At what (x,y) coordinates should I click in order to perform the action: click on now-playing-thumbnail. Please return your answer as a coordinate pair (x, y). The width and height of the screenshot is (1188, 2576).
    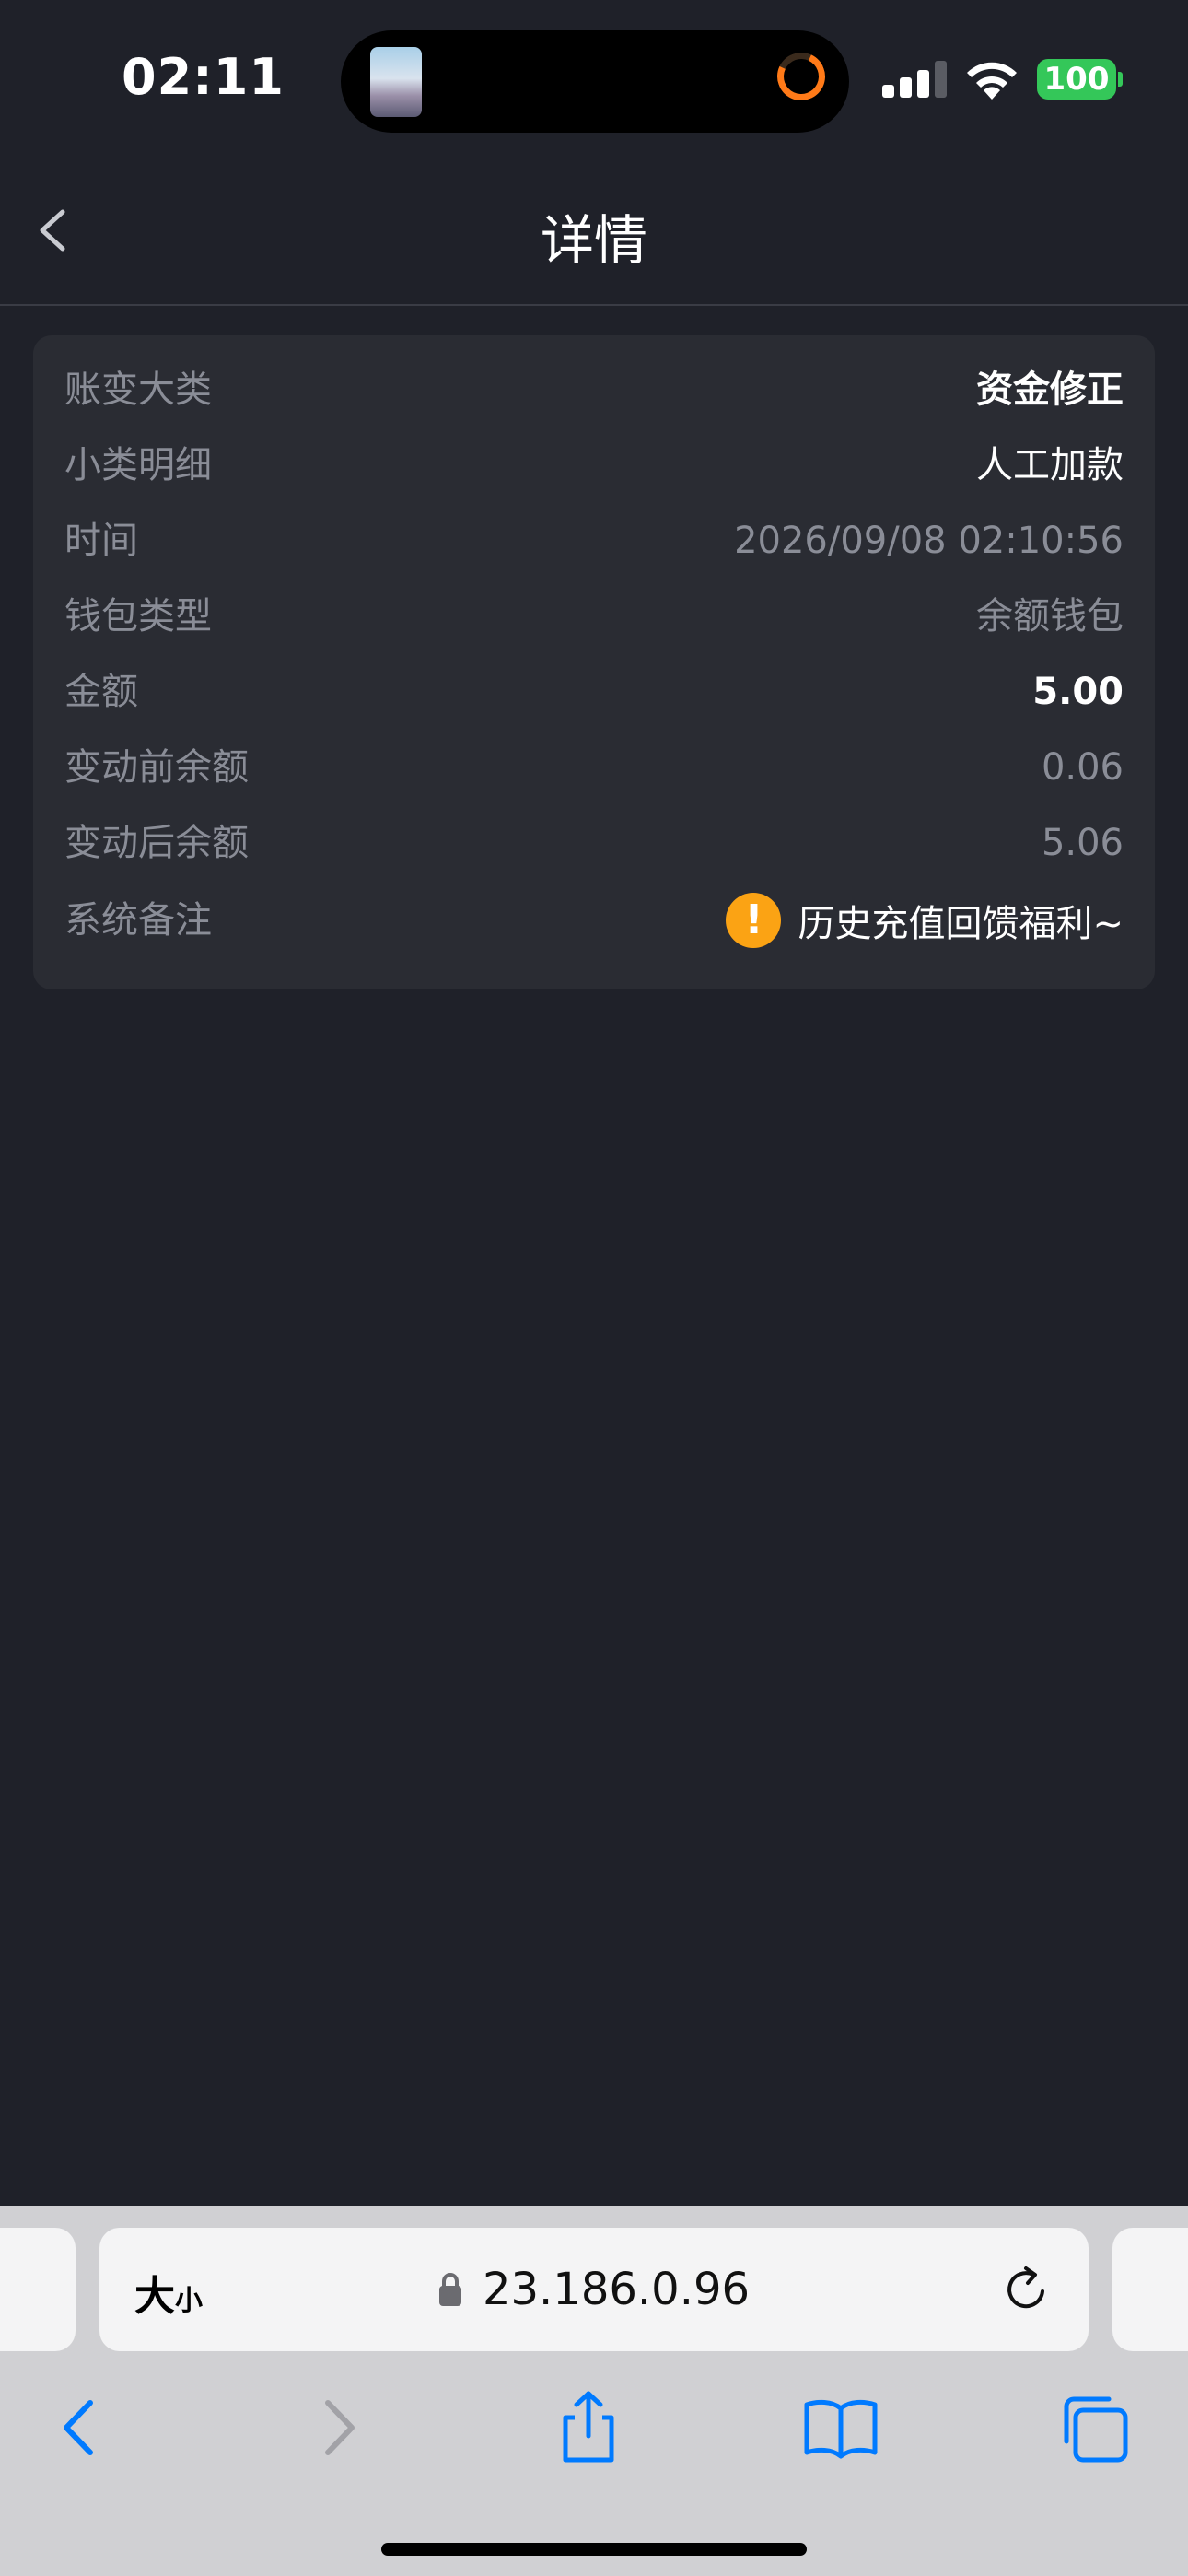
    Looking at the image, I should click on (396, 82).